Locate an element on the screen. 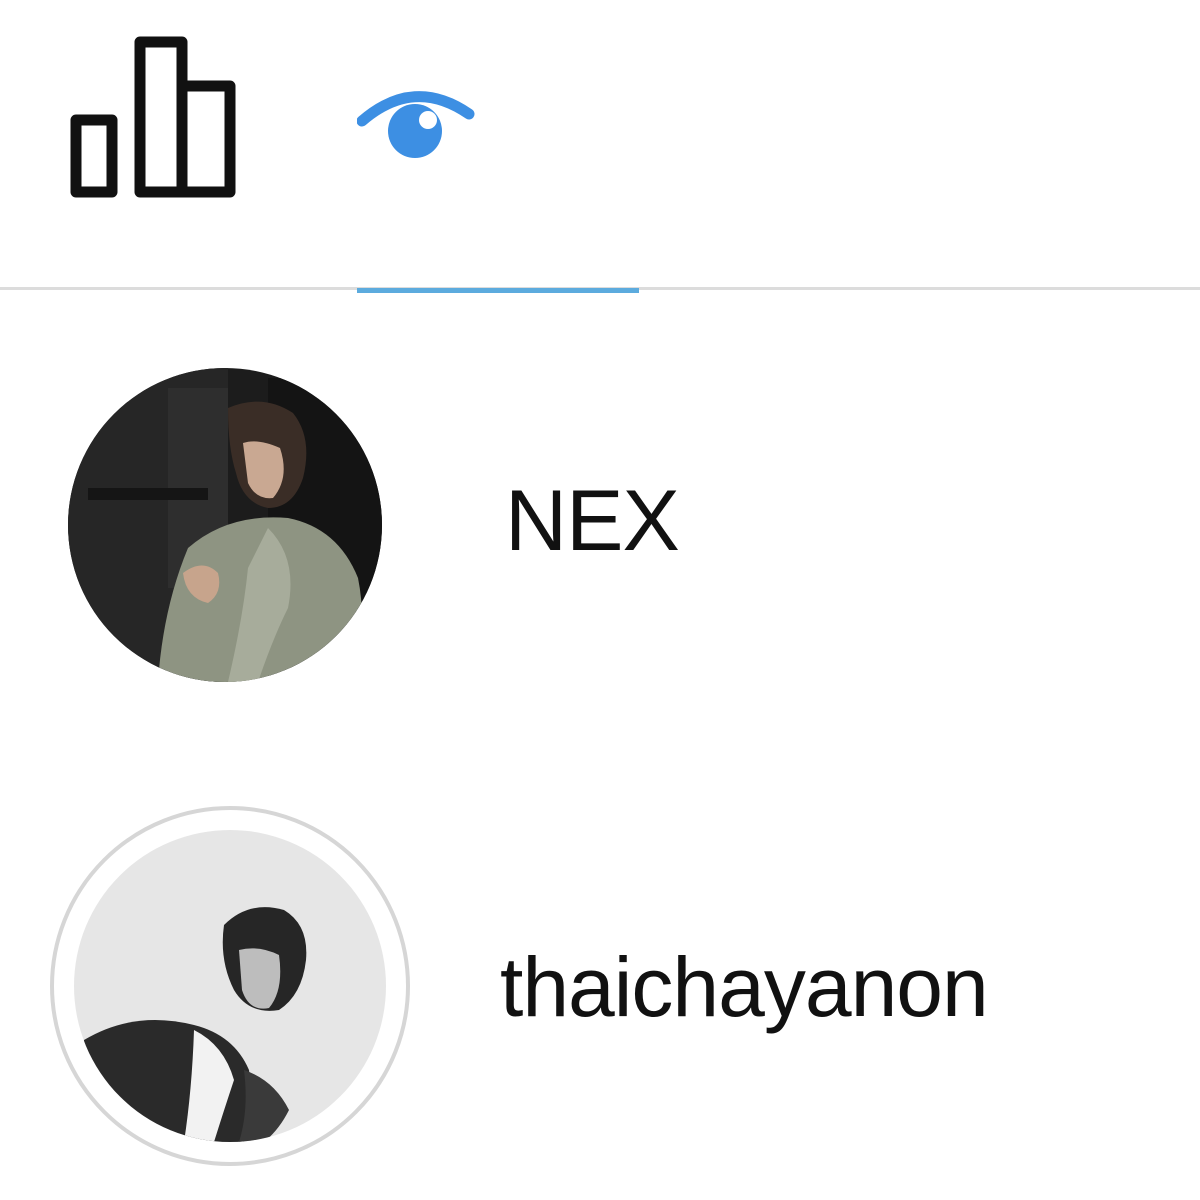 This screenshot has height=1200, width=1200. bar-chart-icon is located at coordinates (153, 117).